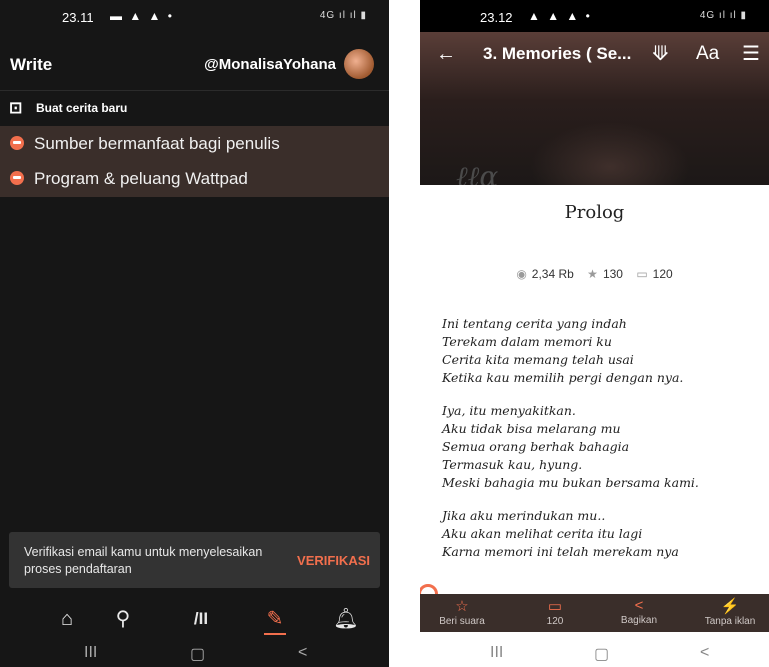 The width and height of the screenshot is (769, 667). What do you see at coordinates (359, 64) in the screenshot?
I see `avatar` at bounding box center [359, 64].